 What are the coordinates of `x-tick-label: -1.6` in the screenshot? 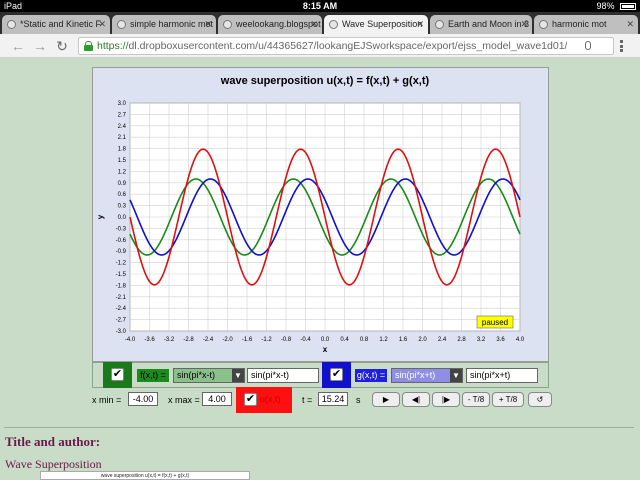 It's located at (247, 340).